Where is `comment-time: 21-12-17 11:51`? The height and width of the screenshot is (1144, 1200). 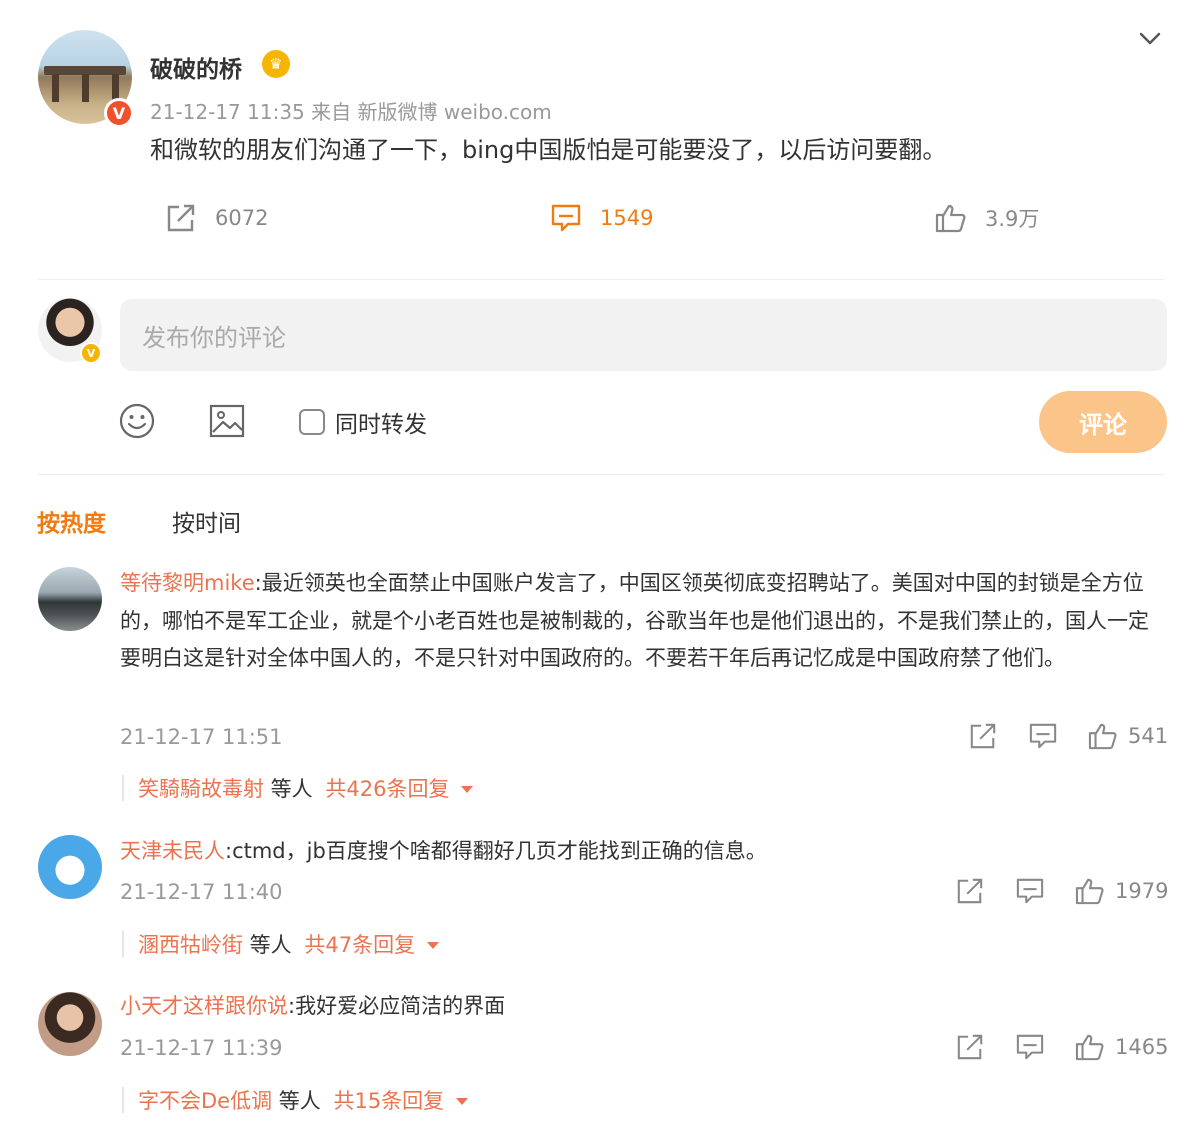
comment-time: 21-12-17 11:51 is located at coordinates (201, 737).